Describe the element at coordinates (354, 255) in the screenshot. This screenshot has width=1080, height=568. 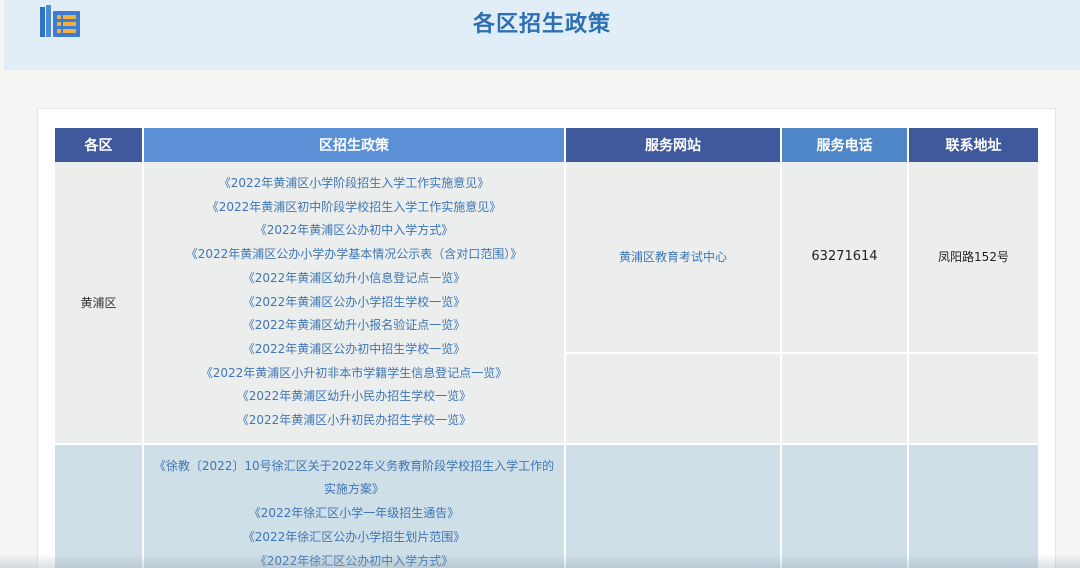
I see `policy-link: 《2022年黄浦区公办小学办学基本情况公示表（含对口范围）》` at that location.